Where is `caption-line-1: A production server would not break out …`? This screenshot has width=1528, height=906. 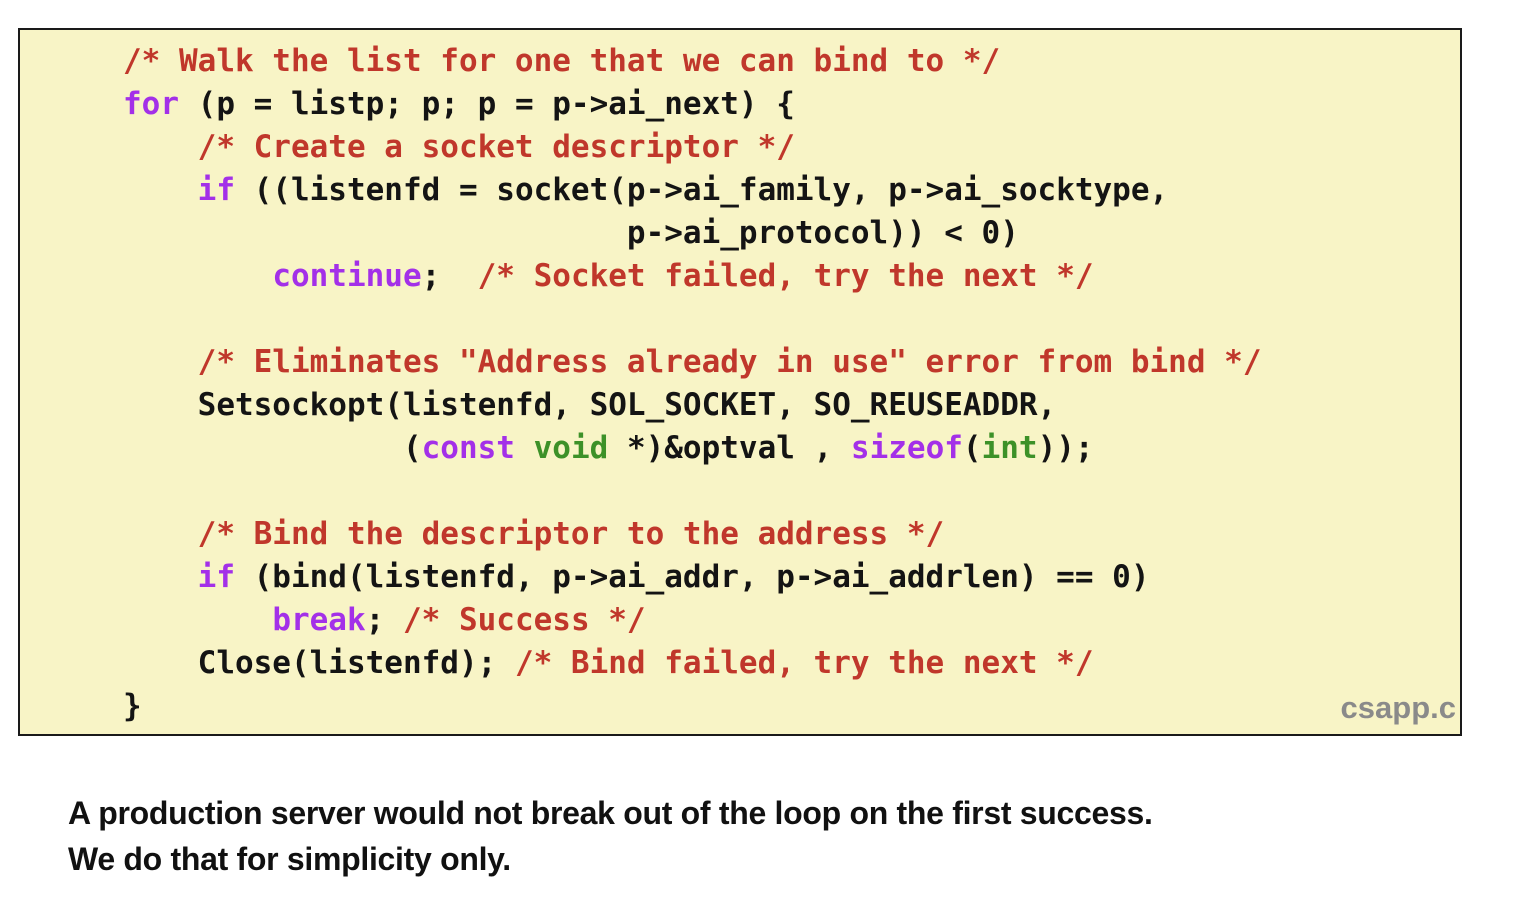 caption-line-1: A production server would not break out … is located at coordinates (610, 813).